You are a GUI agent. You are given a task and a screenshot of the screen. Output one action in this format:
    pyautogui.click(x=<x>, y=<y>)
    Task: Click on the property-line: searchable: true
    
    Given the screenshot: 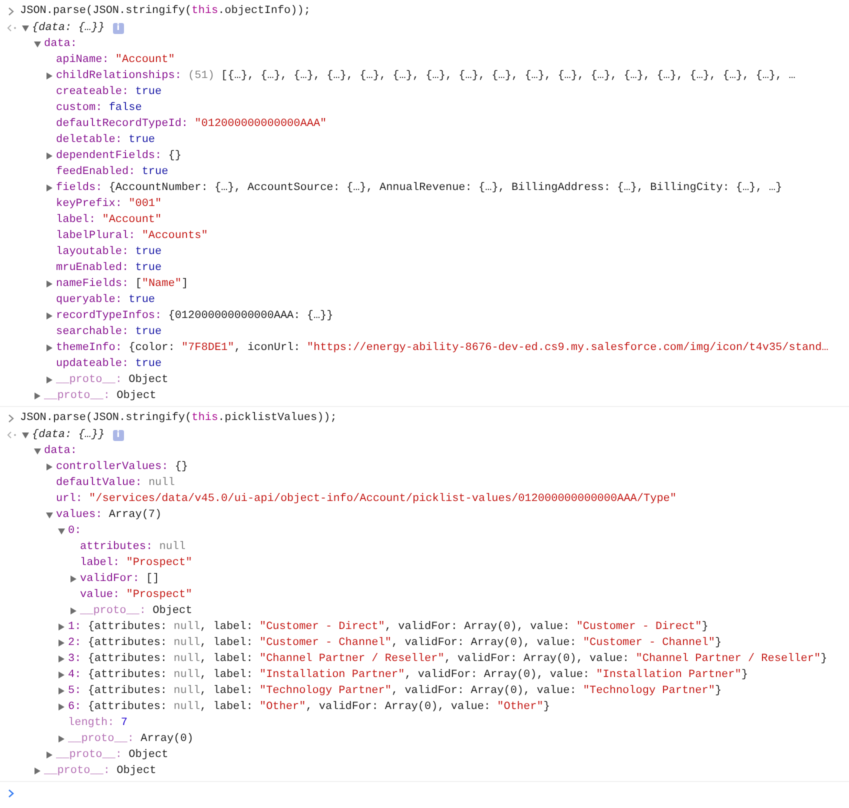 What is the action you would take?
    pyautogui.click(x=109, y=332)
    